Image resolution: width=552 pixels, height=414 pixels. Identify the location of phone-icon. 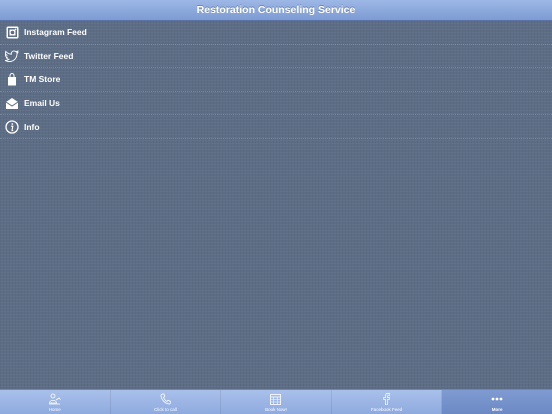
(165, 399).